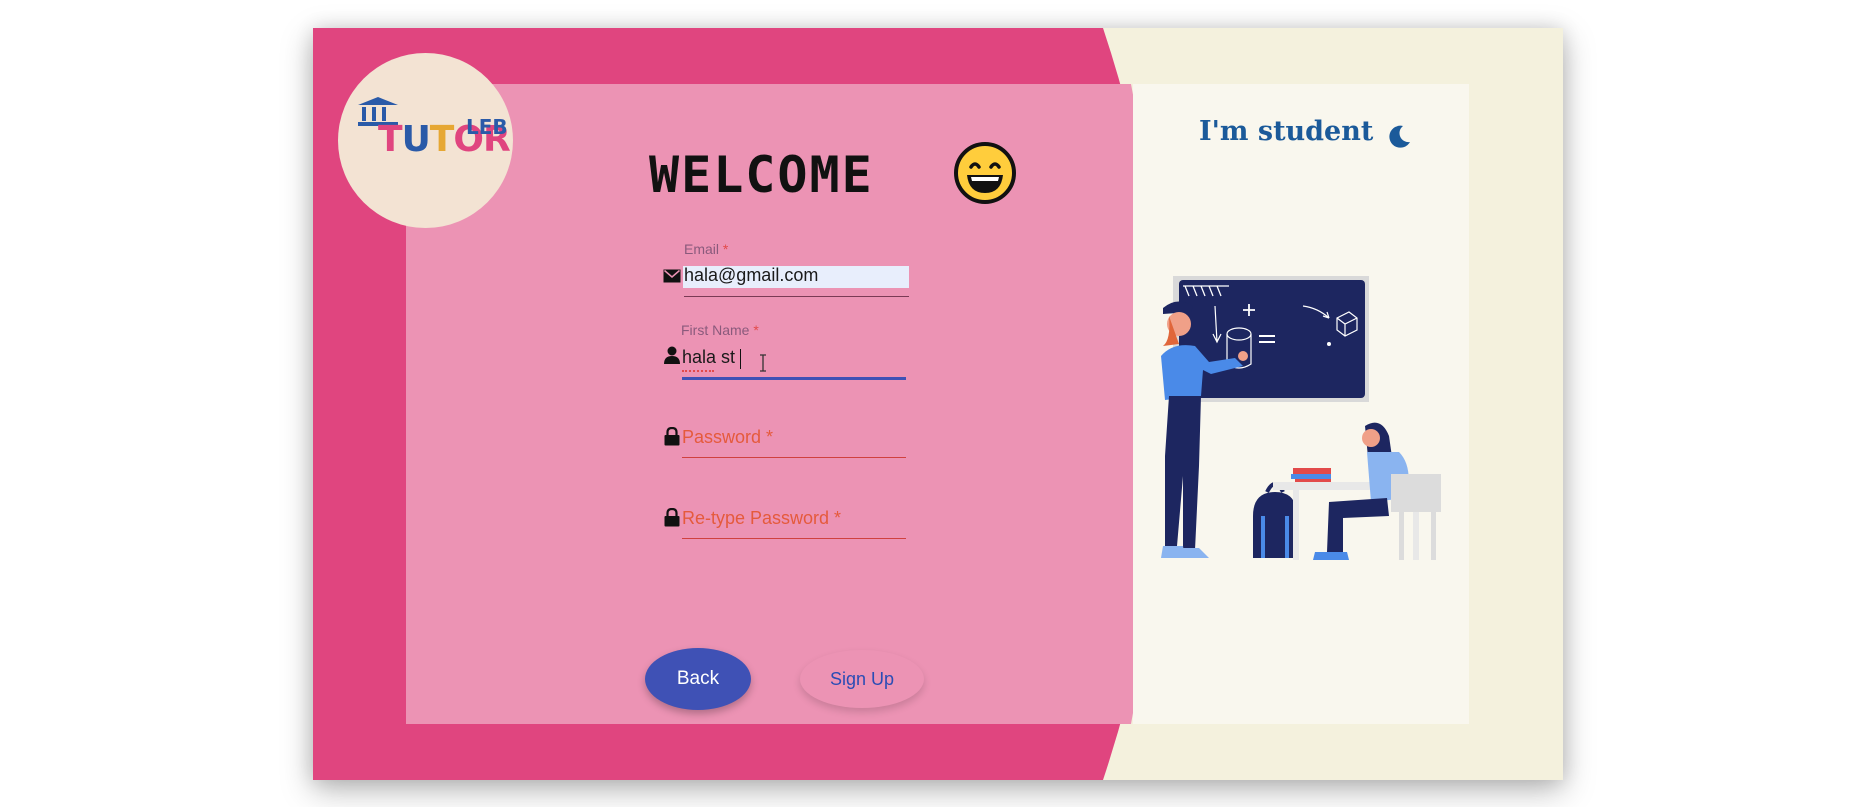 This screenshot has width=1861, height=807. Describe the element at coordinates (425, 140) in the screenshot. I see `logo: TUTOR LEB` at that location.